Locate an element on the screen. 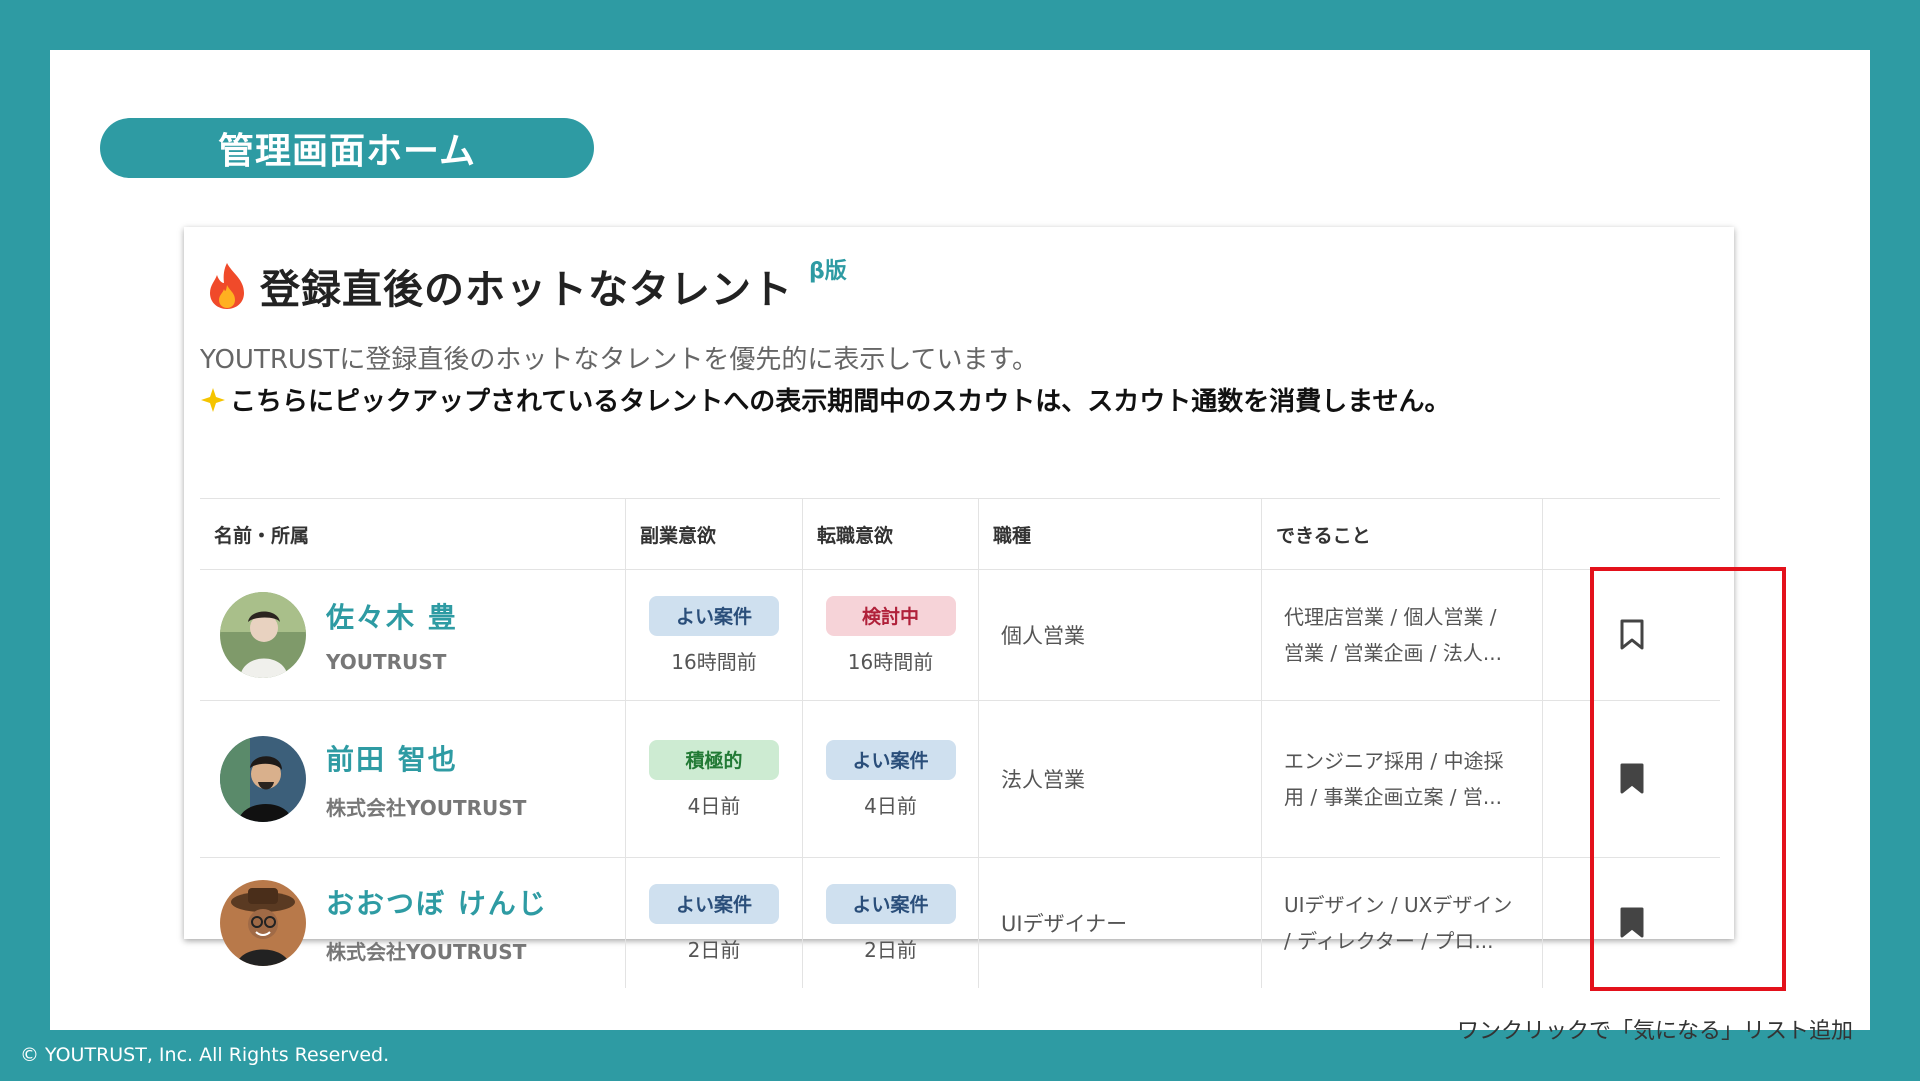  beta-badge: β版 is located at coordinates (828, 271).